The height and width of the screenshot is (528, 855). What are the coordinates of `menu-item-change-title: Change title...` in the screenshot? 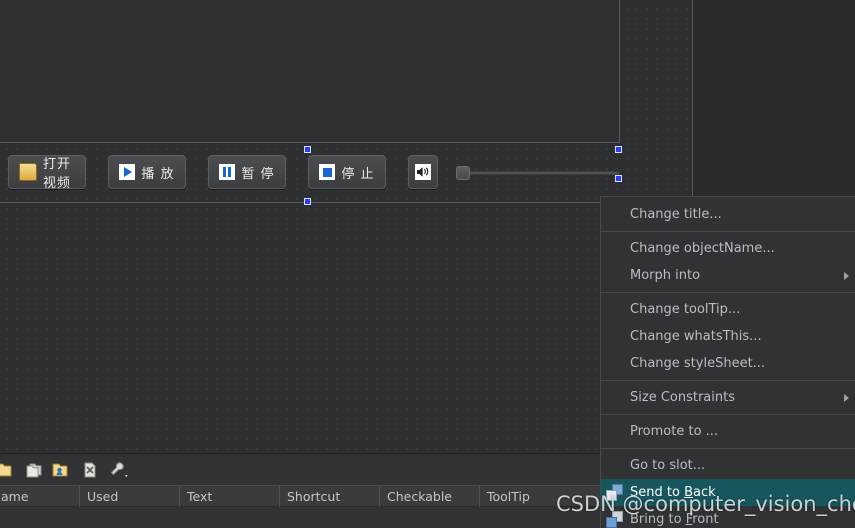 It's located at (728, 214).